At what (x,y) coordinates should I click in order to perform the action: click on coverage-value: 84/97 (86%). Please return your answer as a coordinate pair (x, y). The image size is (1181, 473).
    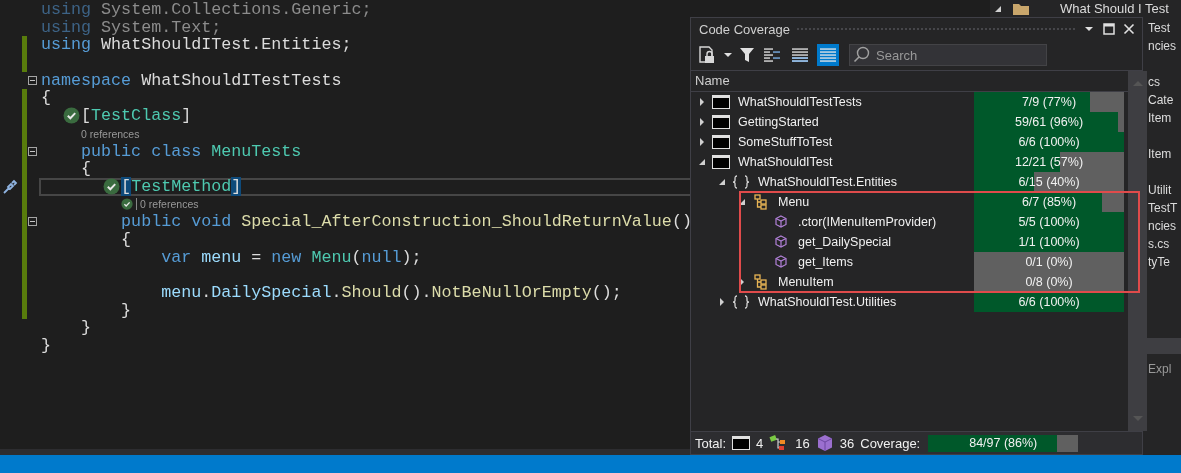
    Looking at the image, I should click on (1003, 443).